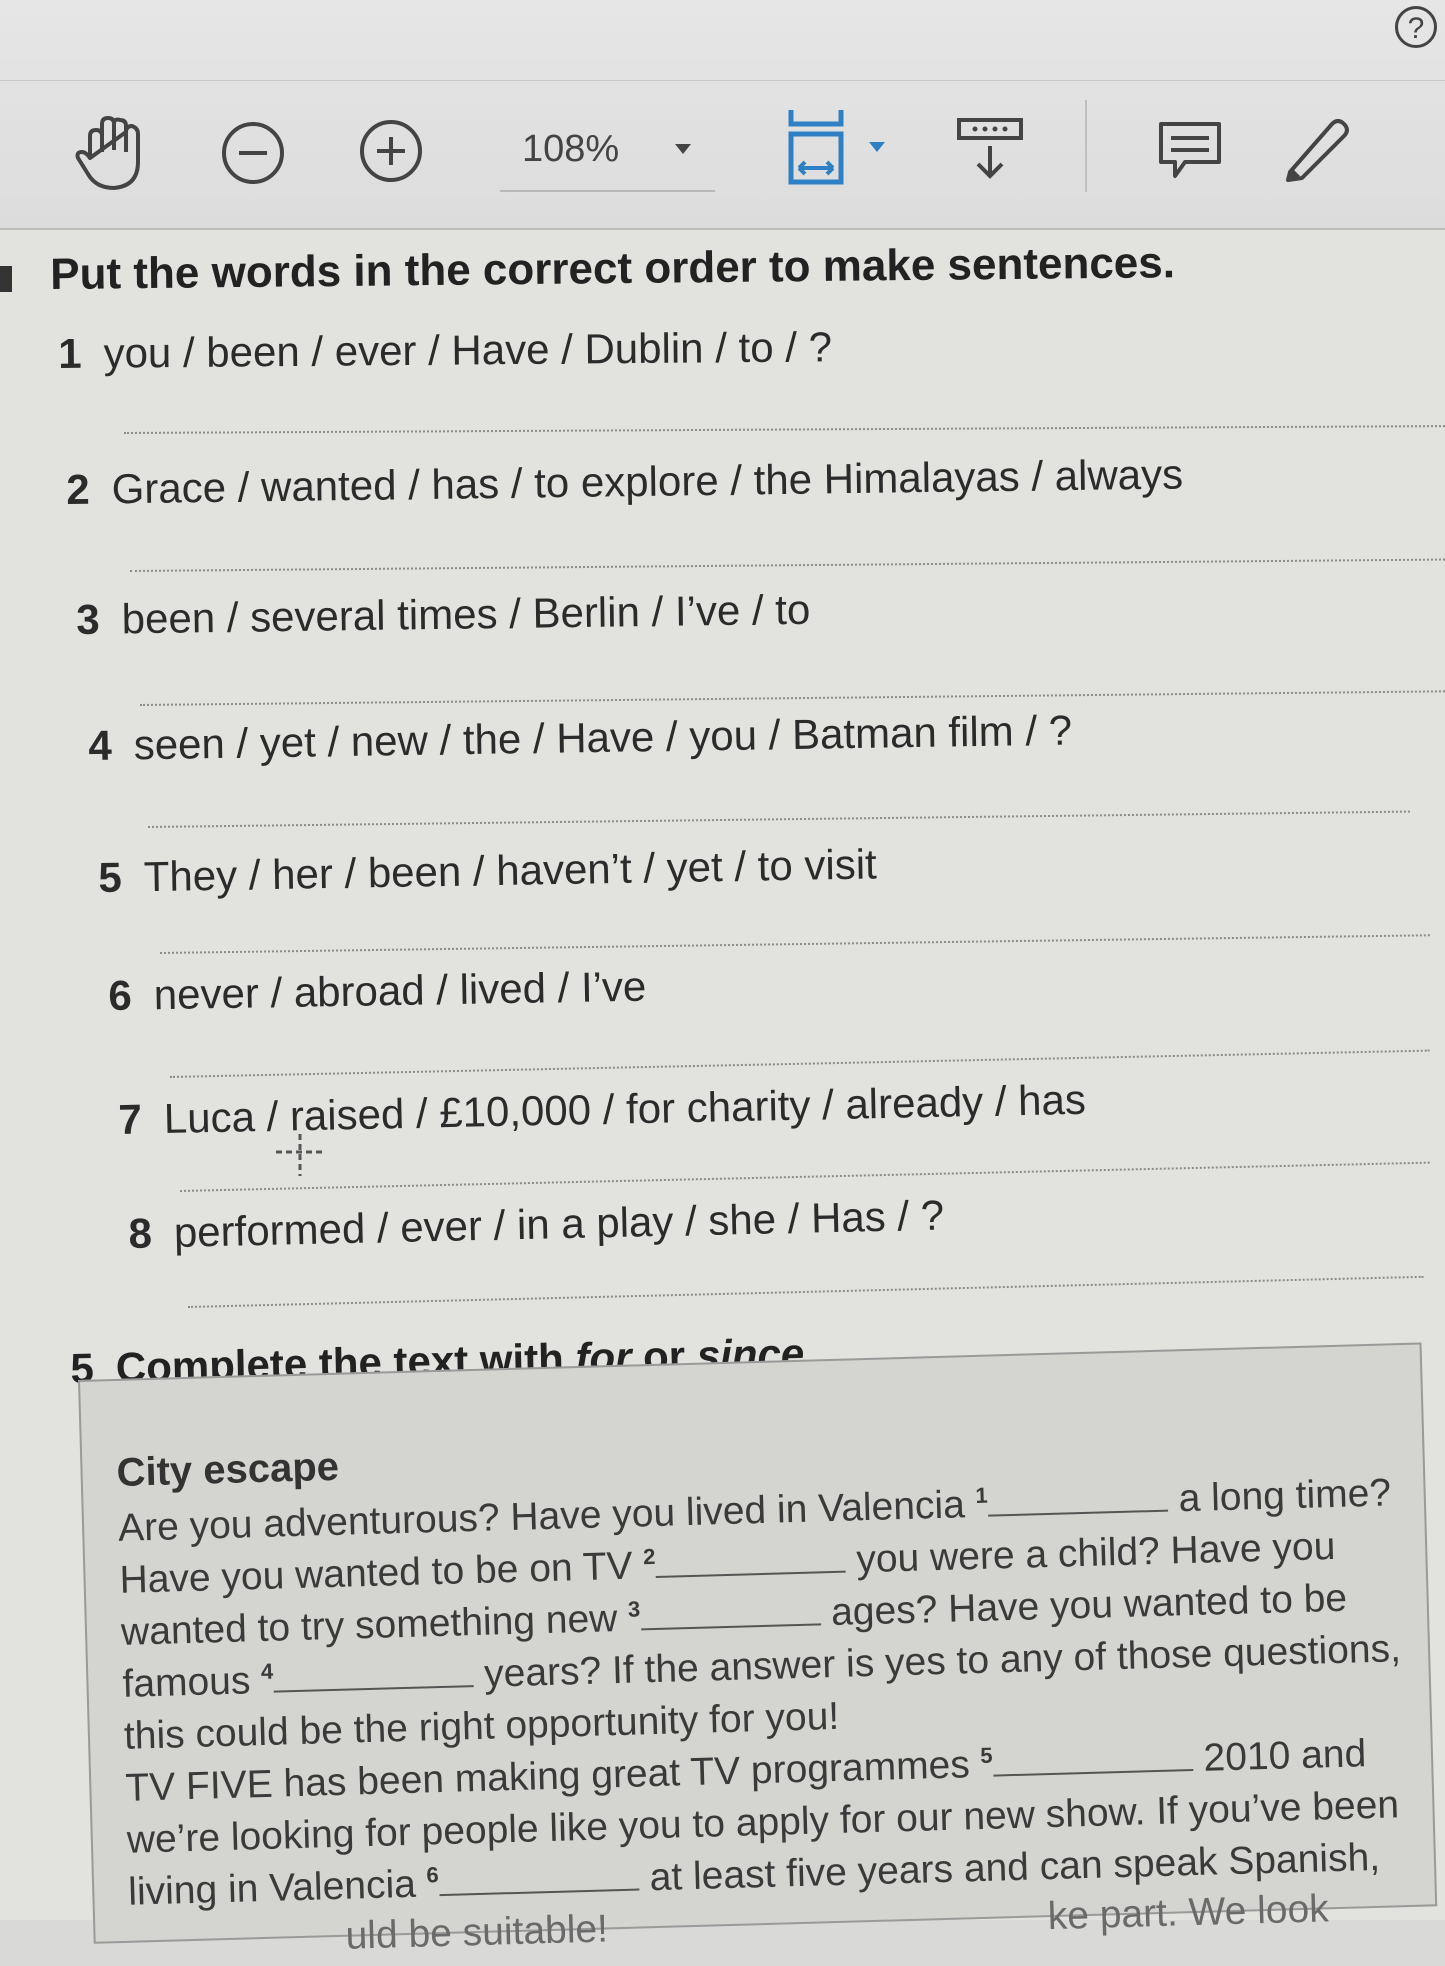 The width and height of the screenshot is (1445, 1966). What do you see at coordinates (227, 1469) in the screenshot?
I see `text-title: City escape` at bounding box center [227, 1469].